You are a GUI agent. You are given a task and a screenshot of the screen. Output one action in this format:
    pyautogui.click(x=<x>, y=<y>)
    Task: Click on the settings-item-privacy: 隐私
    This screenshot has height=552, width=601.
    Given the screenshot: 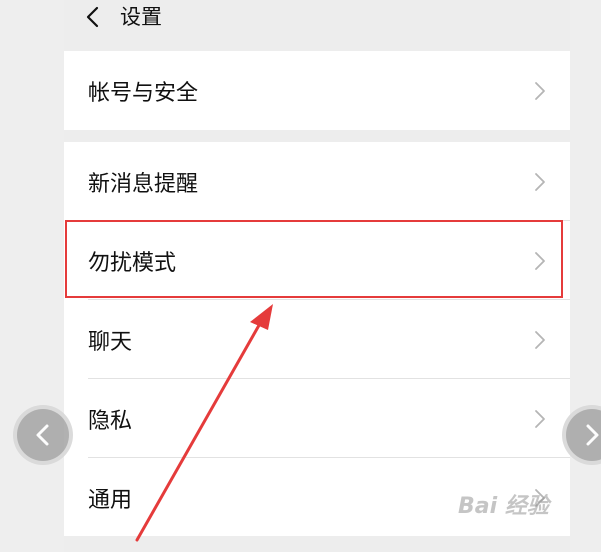 What is the action you would take?
    pyautogui.click(x=317, y=418)
    